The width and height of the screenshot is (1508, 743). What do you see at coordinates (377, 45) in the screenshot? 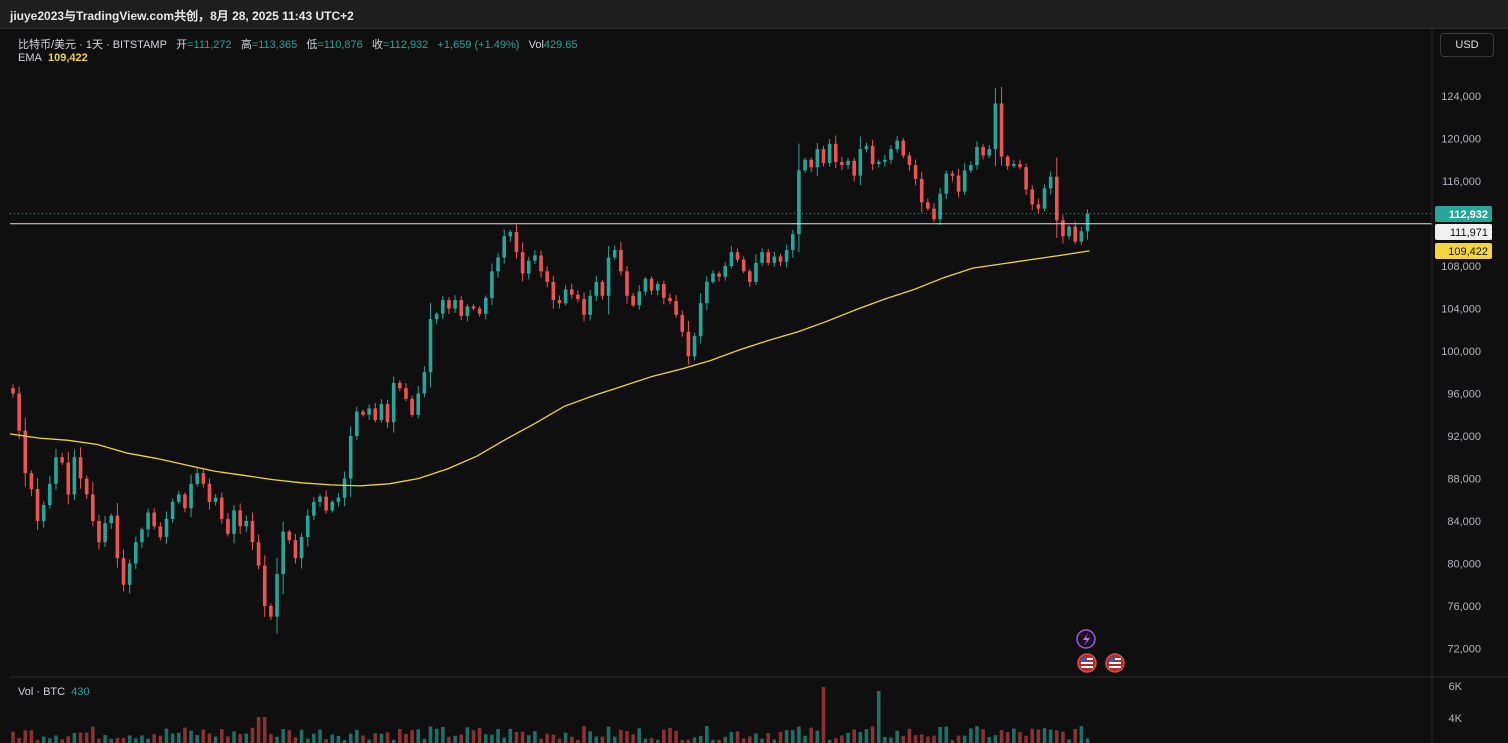
I see `close-label: 收` at bounding box center [377, 45].